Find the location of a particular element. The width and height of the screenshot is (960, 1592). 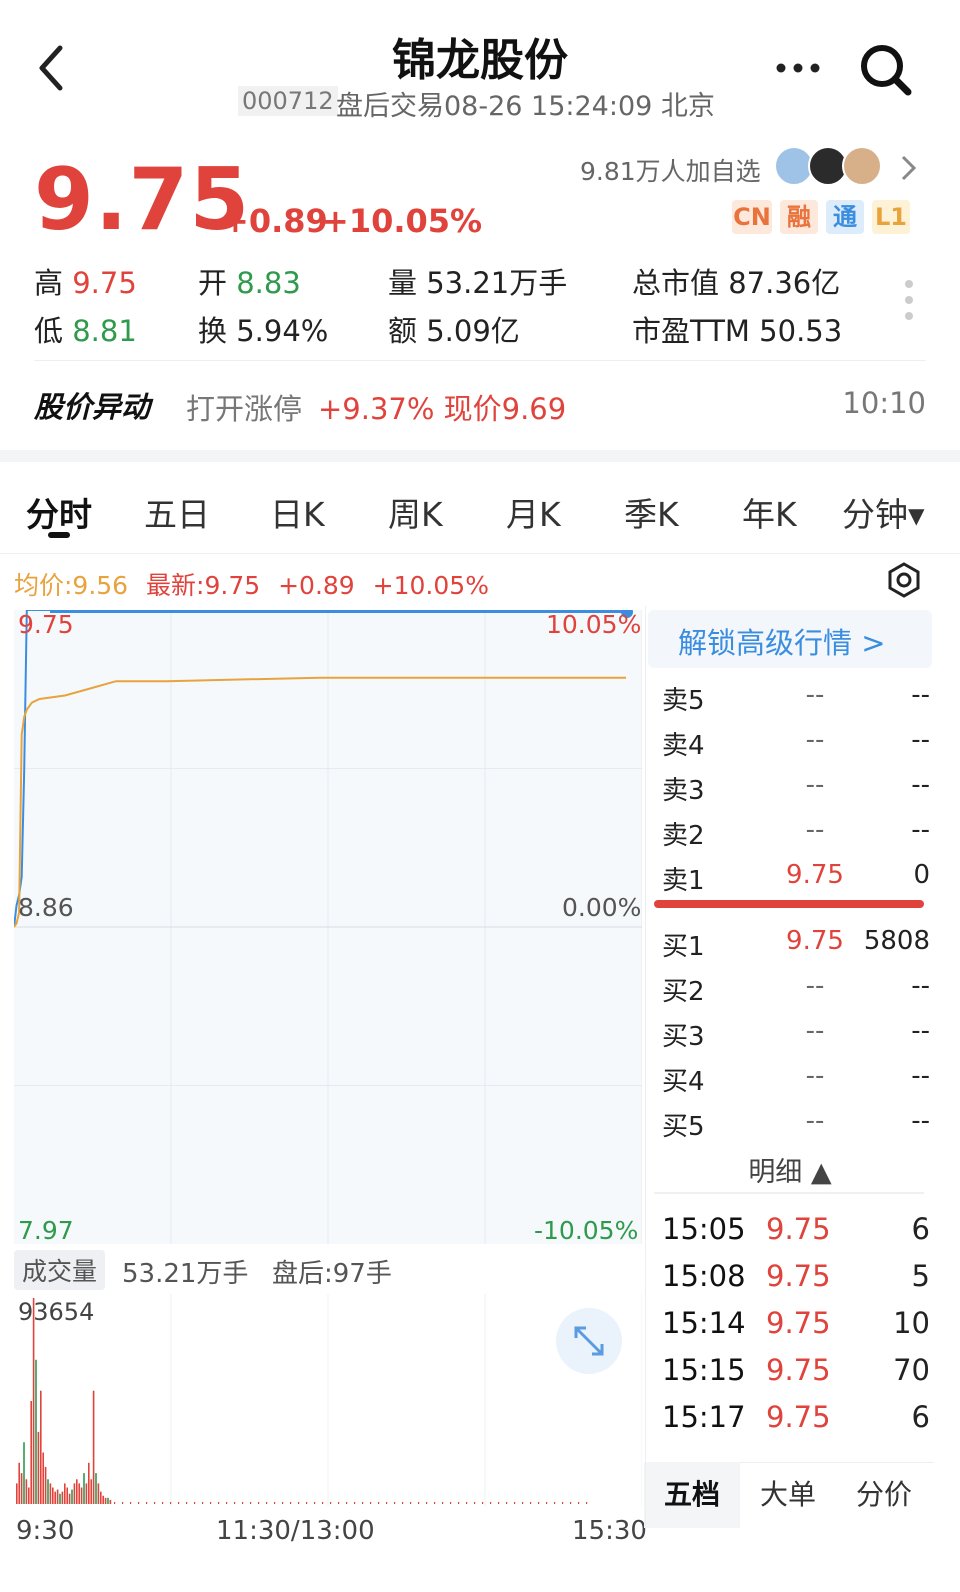

ask-row: 卖1 9.75 0 is located at coordinates (801, 874).